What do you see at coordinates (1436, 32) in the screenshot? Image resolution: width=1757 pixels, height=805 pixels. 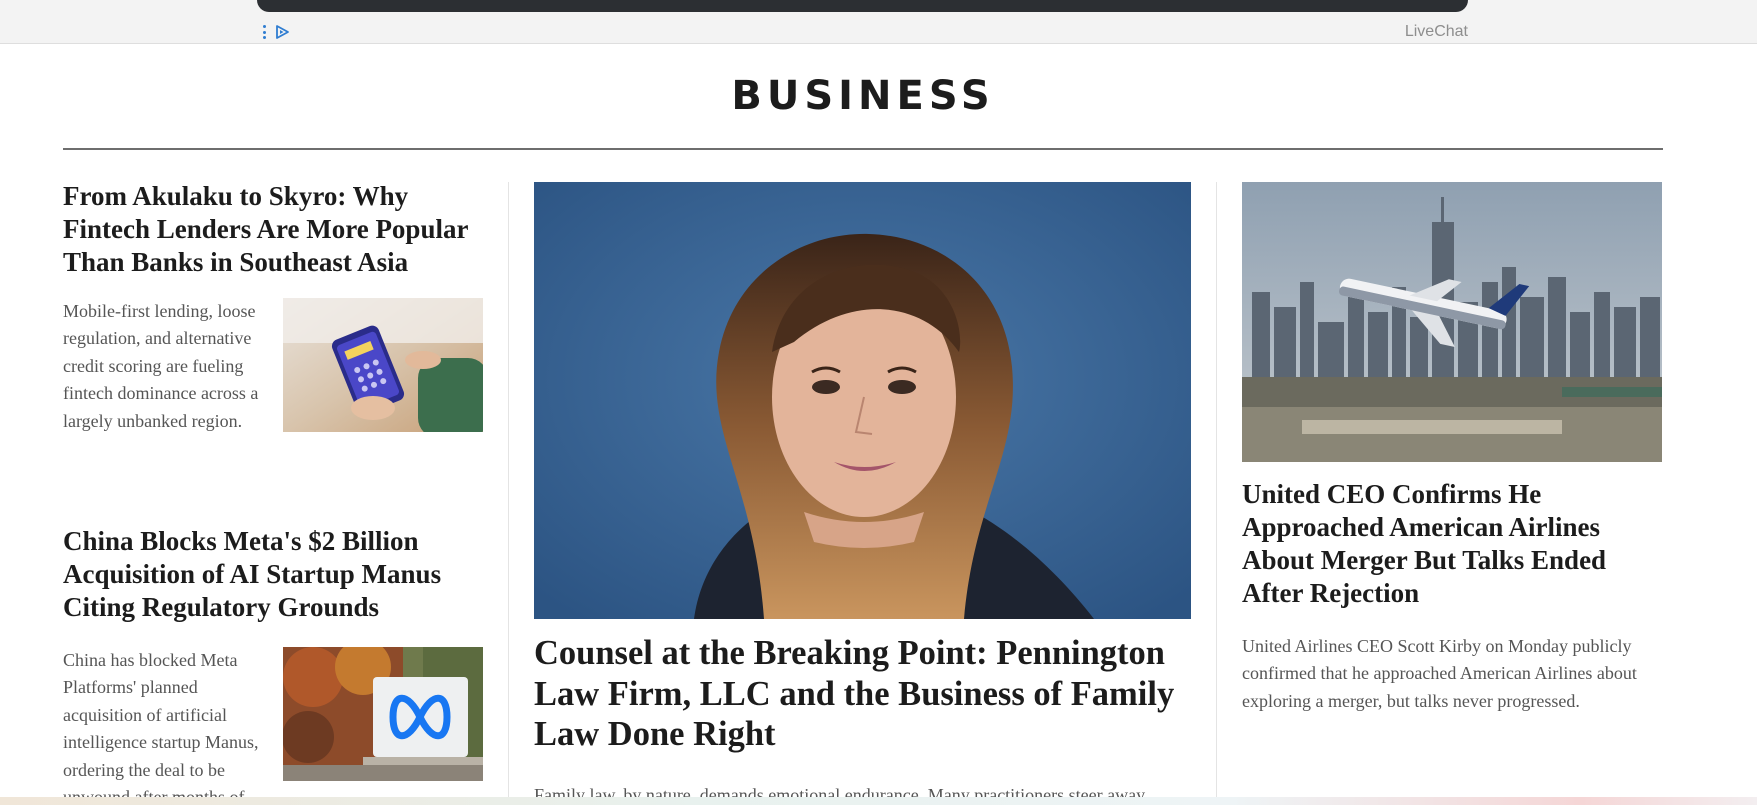 I see `ad-label: LiveChat` at bounding box center [1436, 32].